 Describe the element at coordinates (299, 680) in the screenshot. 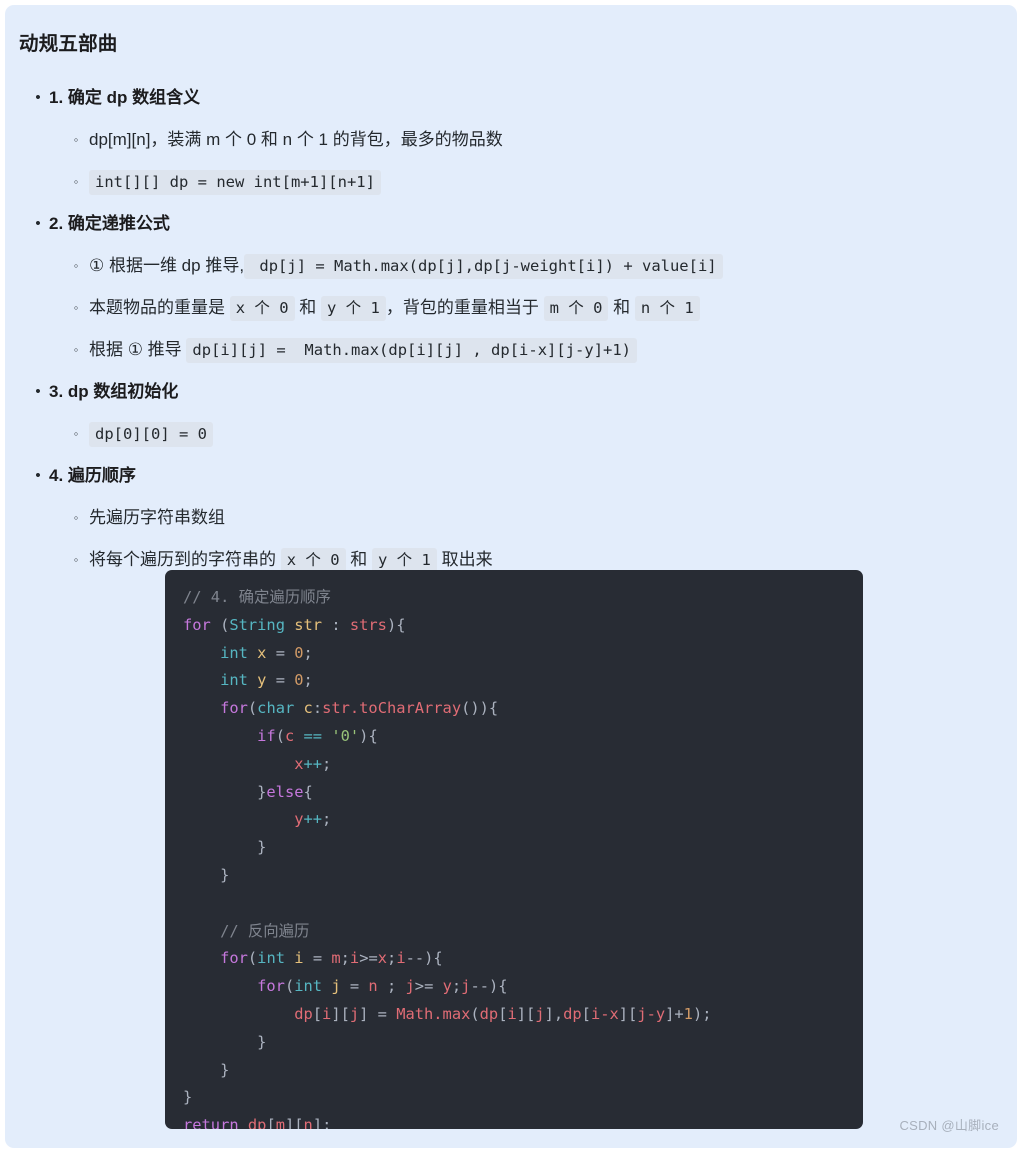

I see `code-token: 0` at that location.